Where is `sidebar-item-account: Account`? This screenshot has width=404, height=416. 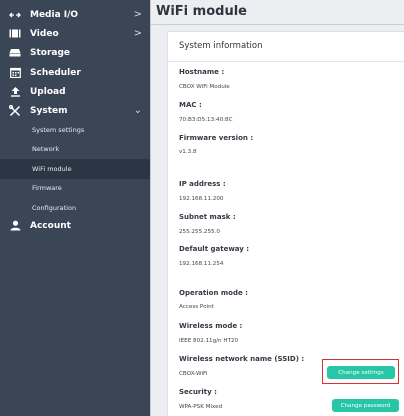
sidebar-item-account: Account is located at coordinates (75, 226).